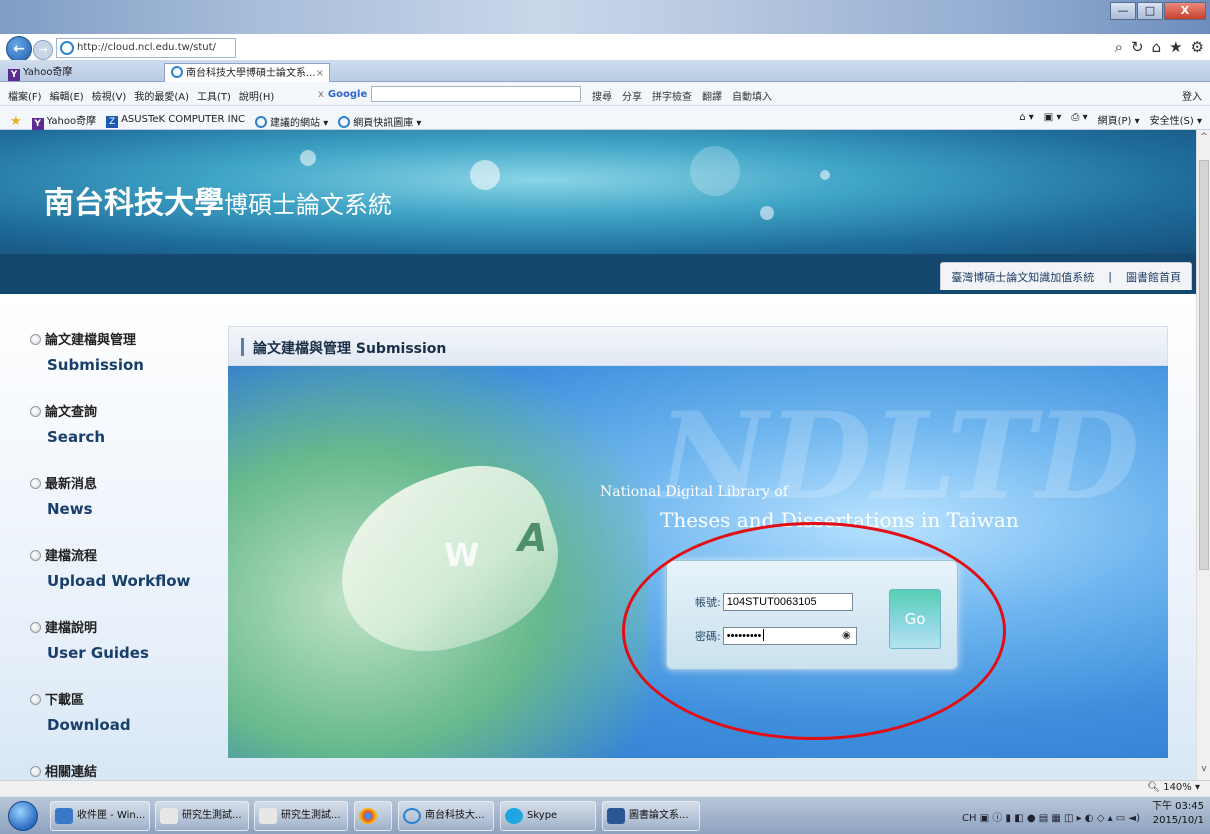  I want to click on address-bar: http://cloud.ncl.edu.tw/stut/, so click(146, 48).